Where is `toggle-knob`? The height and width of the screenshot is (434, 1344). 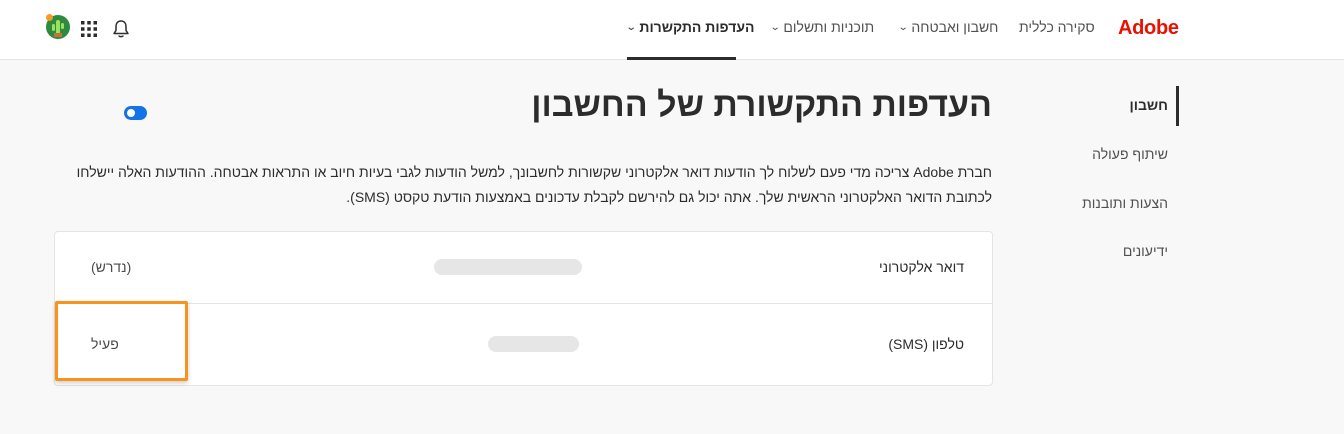
toggle-knob is located at coordinates (131, 113).